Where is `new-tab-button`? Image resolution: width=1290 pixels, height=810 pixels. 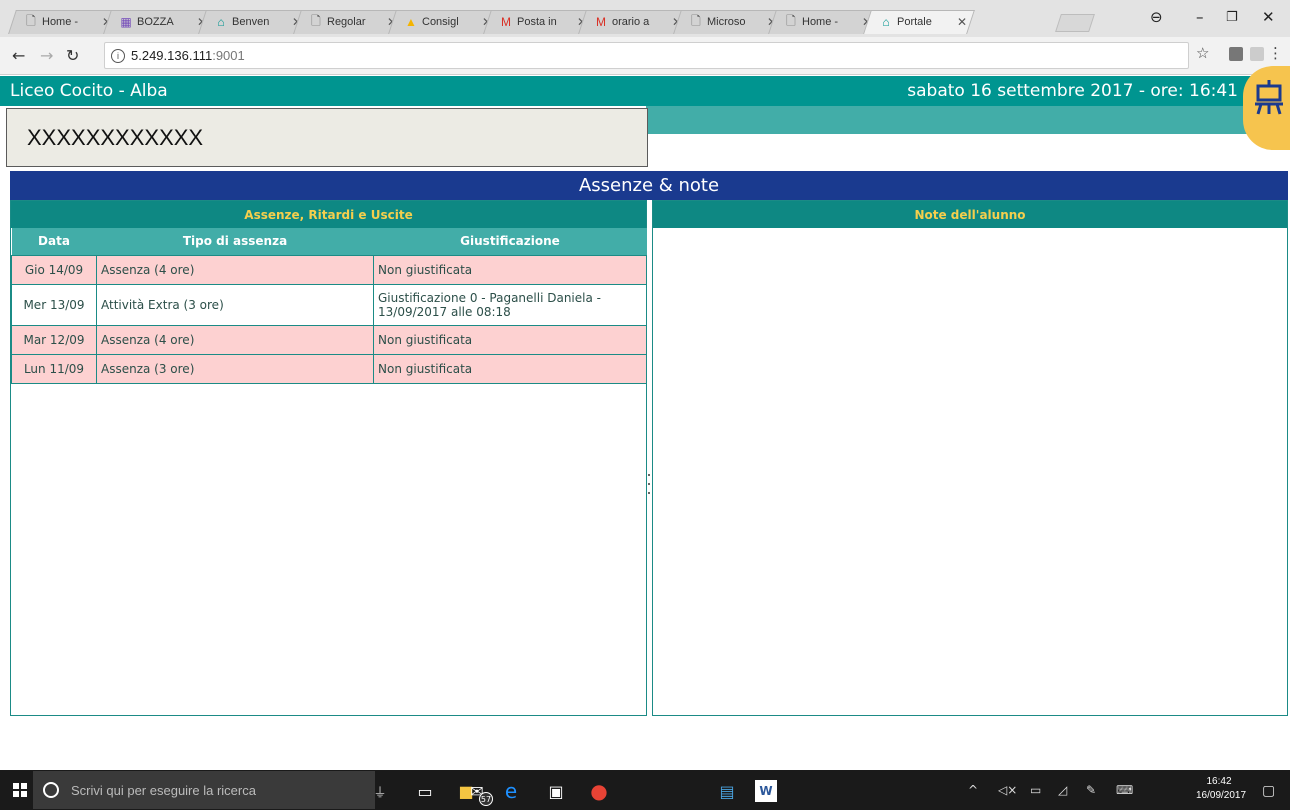
new-tab-button is located at coordinates (1075, 23).